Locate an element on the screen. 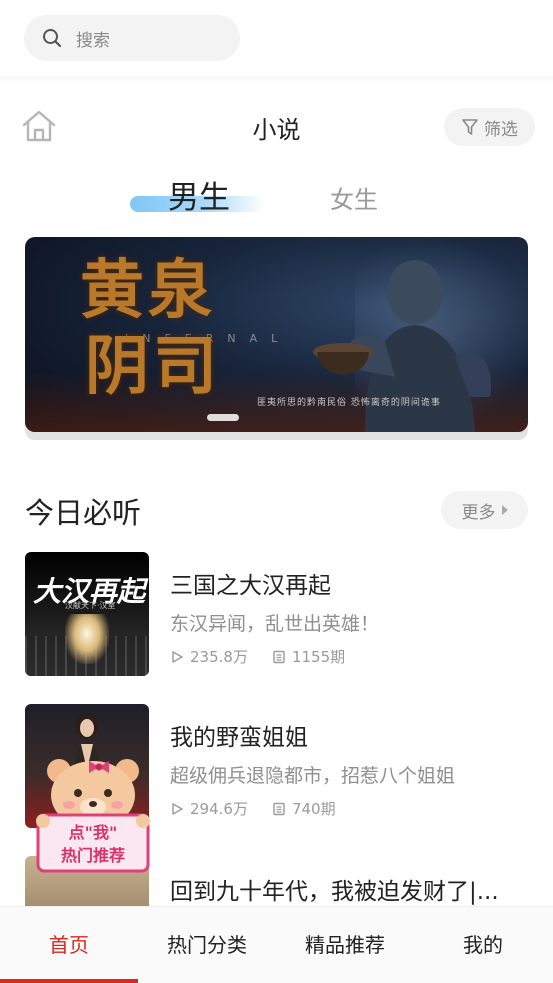 Image resolution: width=553 pixels, height=983 pixels. promo-line2: 热门推荐 is located at coordinates (92, 855).